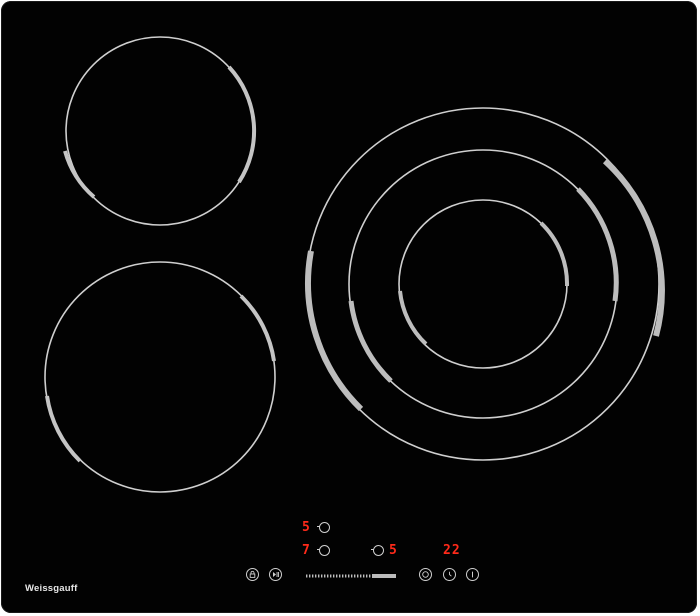  I want to click on zone-front-left-power-display: 7, so click(306, 550).